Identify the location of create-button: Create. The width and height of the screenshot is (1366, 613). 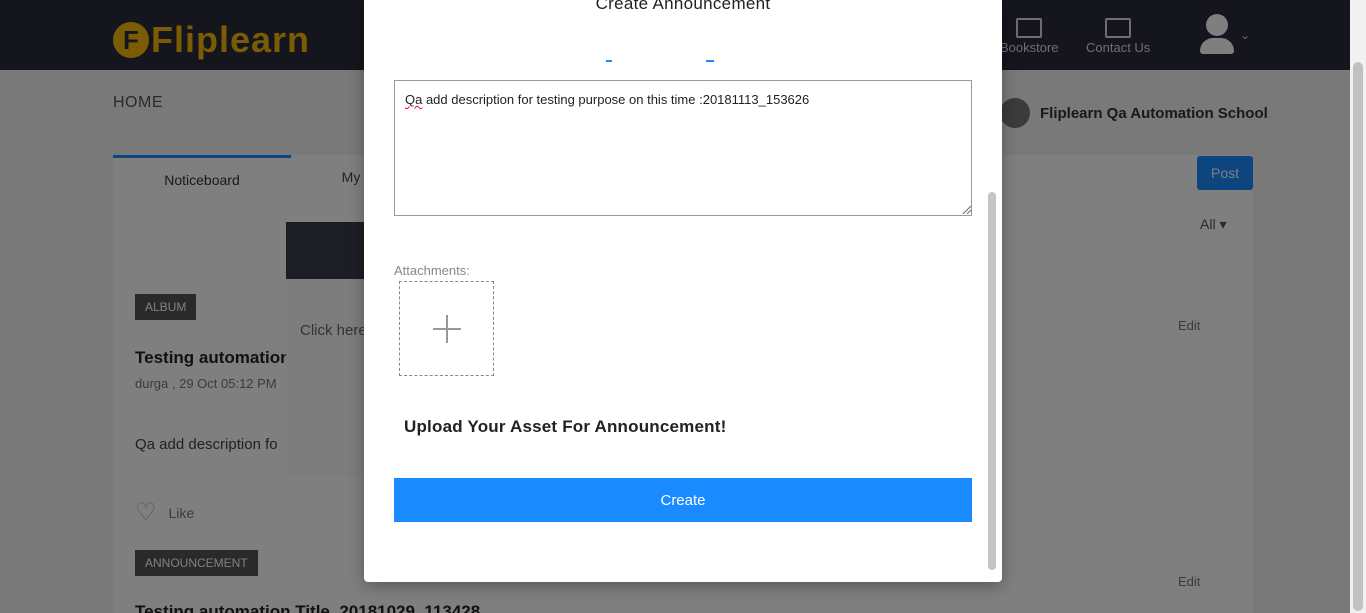
(683, 500).